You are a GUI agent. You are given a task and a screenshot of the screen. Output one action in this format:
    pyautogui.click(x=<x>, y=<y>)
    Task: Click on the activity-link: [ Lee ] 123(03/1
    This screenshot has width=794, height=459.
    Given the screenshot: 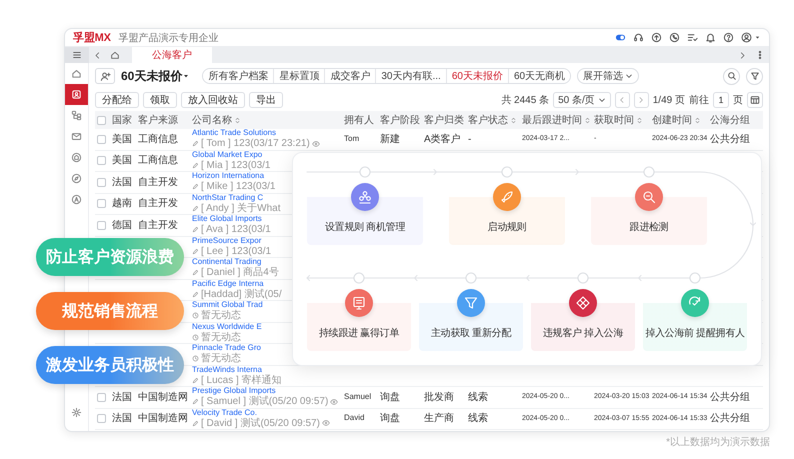 What is the action you would take?
    pyautogui.click(x=232, y=251)
    